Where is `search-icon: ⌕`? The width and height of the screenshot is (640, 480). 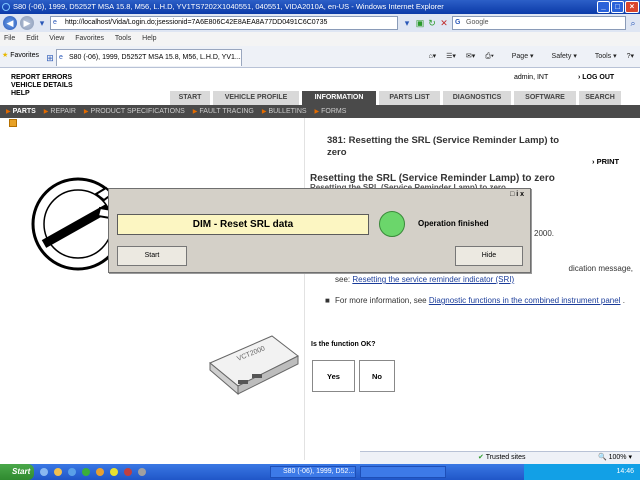 search-icon: ⌕ is located at coordinates (633, 23).